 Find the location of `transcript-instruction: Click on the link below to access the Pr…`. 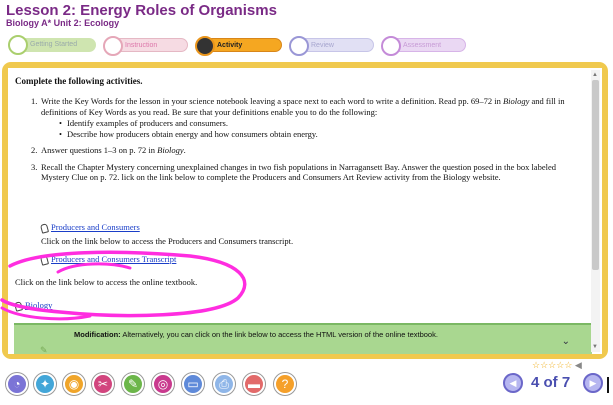

transcript-instruction: Click on the link below to access the Pr… is located at coordinates (167, 241).